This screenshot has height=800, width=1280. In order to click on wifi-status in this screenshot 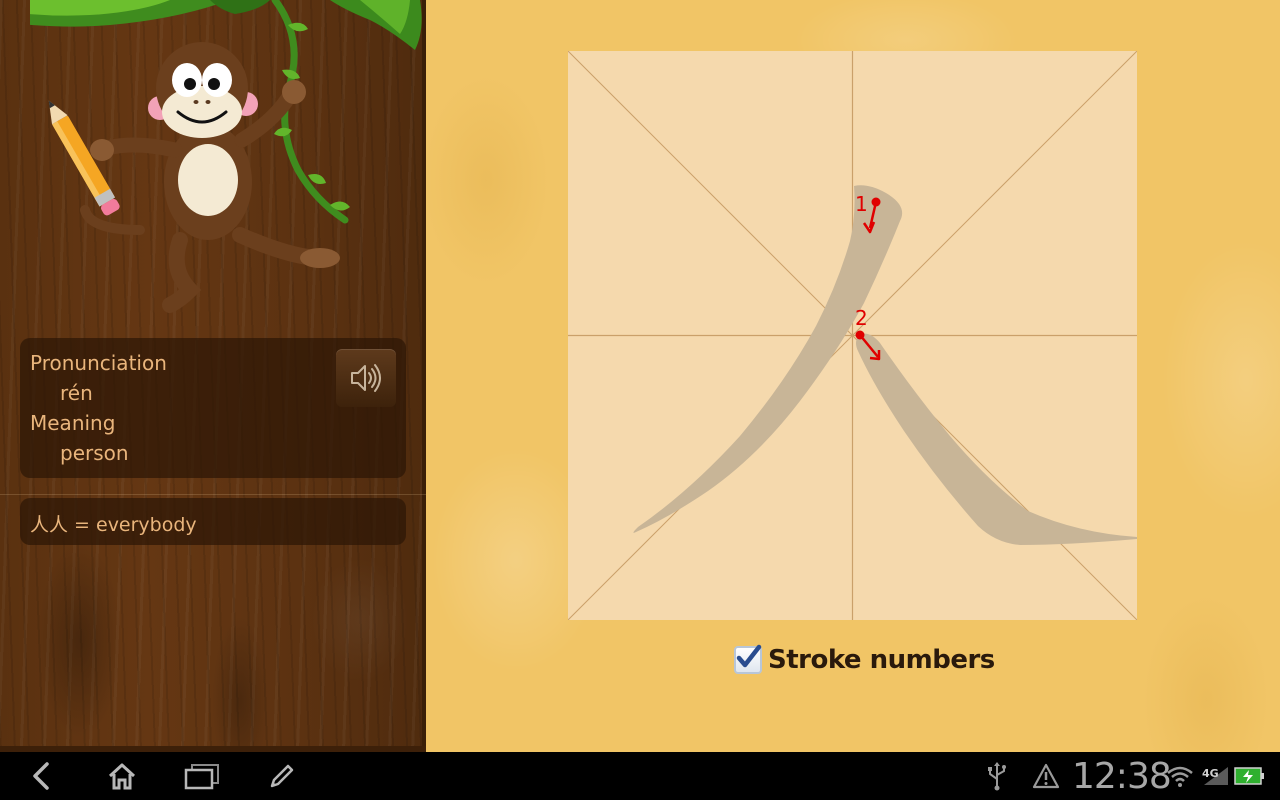, I will do `click(1180, 776)`.